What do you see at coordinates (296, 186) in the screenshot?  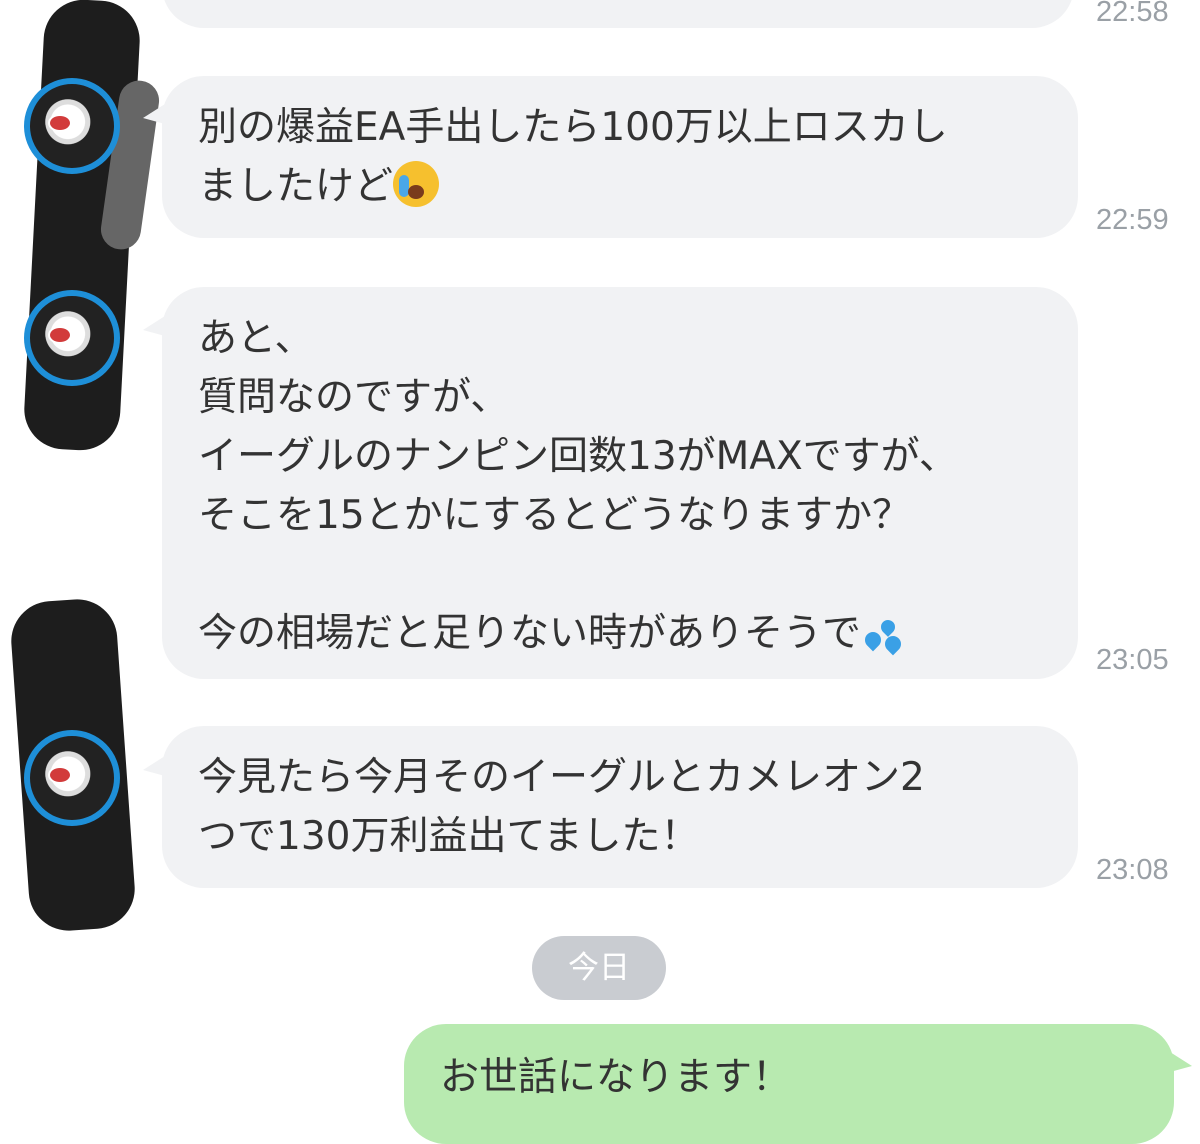 I see `message-line: ましたけど` at bounding box center [296, 186].